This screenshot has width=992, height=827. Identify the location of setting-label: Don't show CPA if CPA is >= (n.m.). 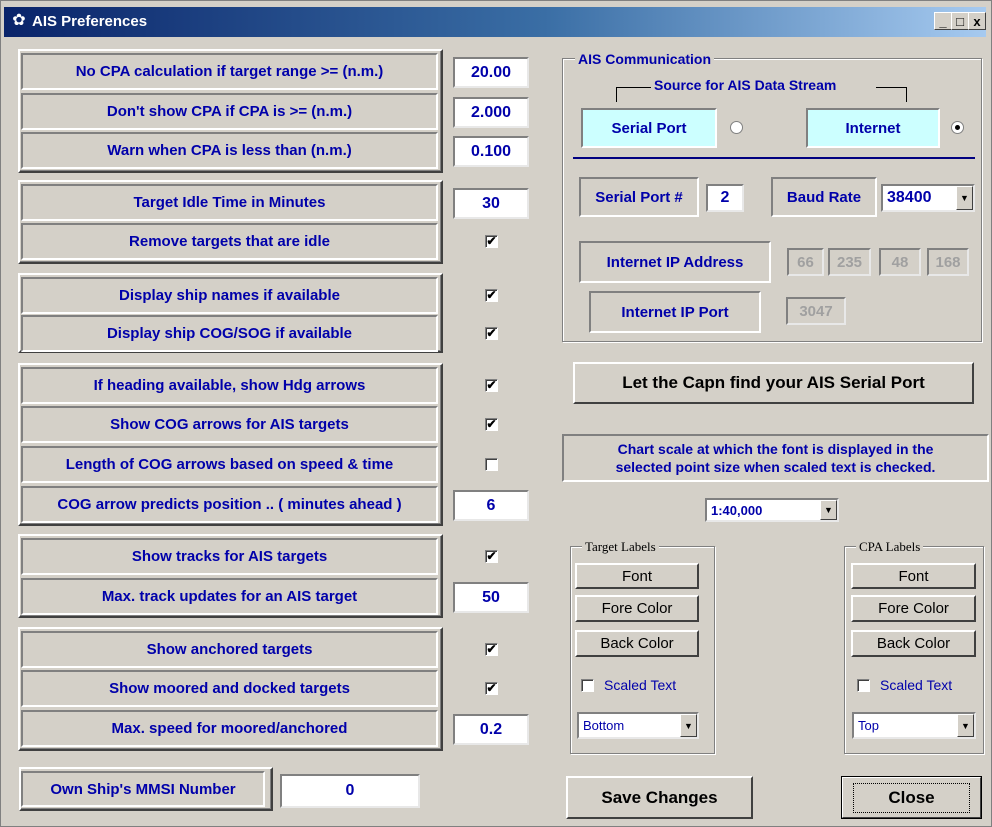
(229, 111).